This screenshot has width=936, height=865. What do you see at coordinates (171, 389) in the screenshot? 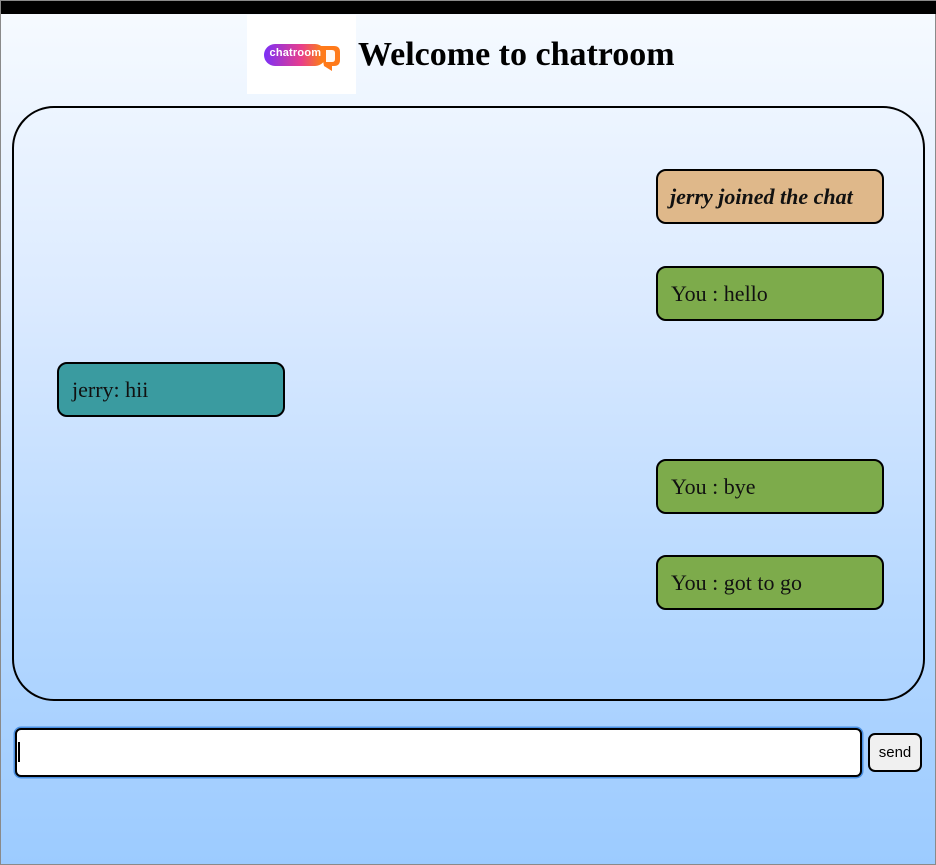
I see `received-message: jerry: hii` at bounding box center [171, 389].